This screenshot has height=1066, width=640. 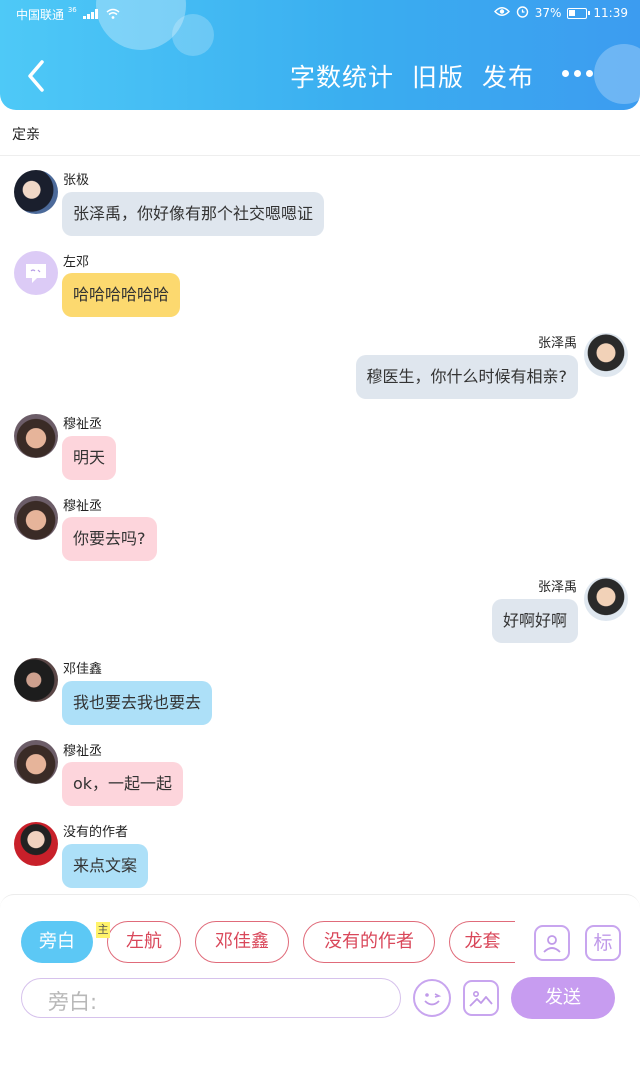 What do you see at coordinates (610, 13) in the screenshot?
I see `clock-time: 11:39` at bounding box center [610, 13].